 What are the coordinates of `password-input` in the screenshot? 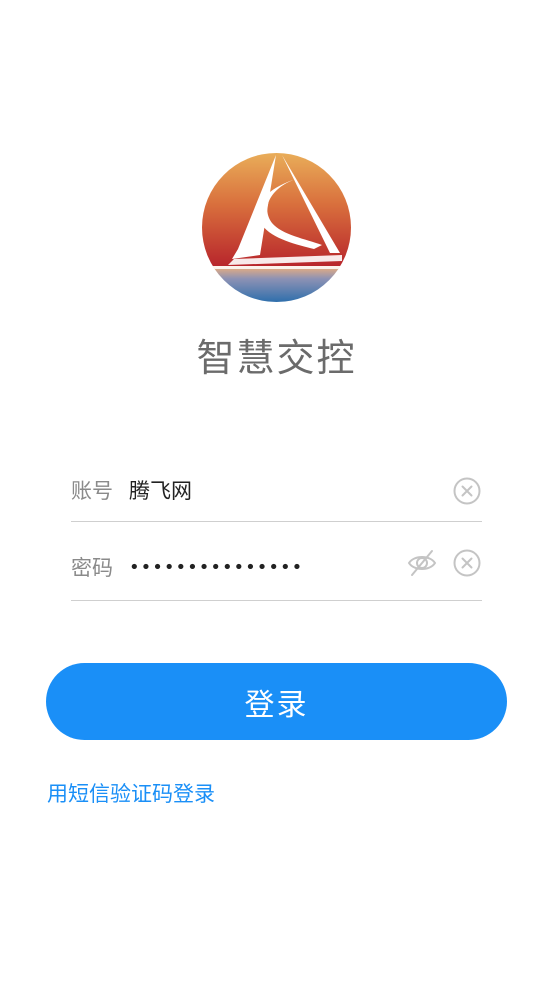 It's located at (254, 567).